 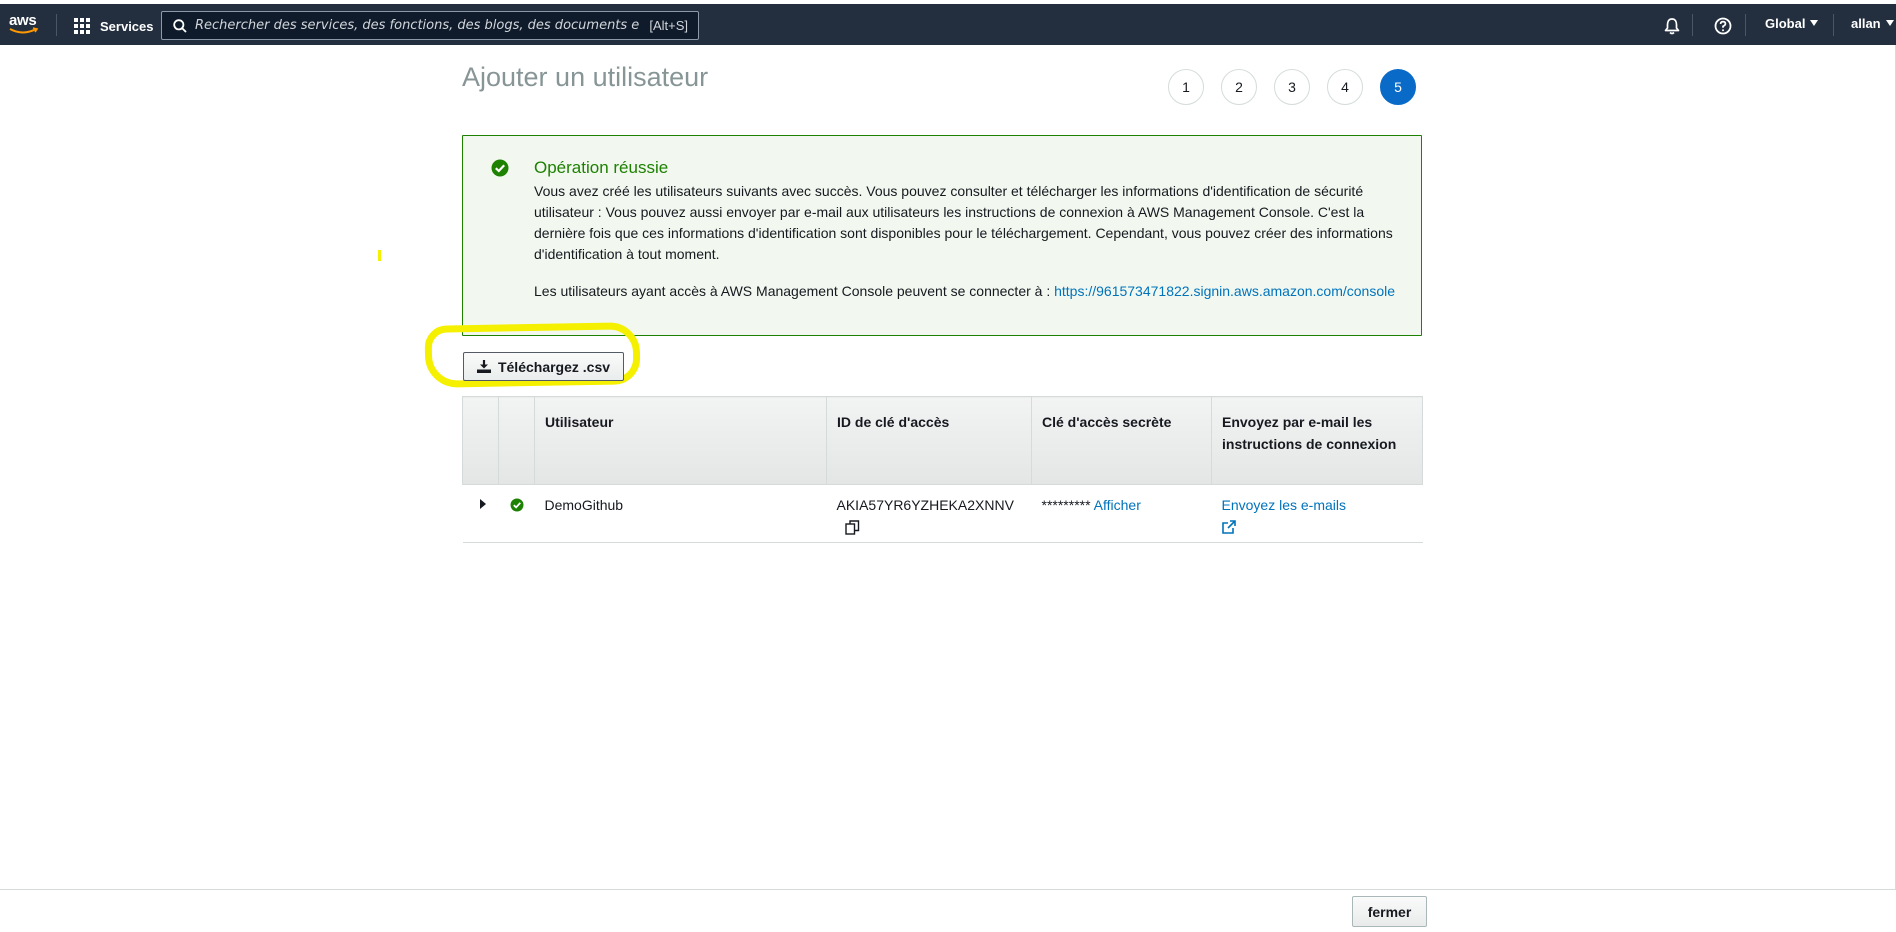 What do you see at coordinates (82, 26) in the screenshot?
I see `grid-icon` at bounding box center [82, 26].